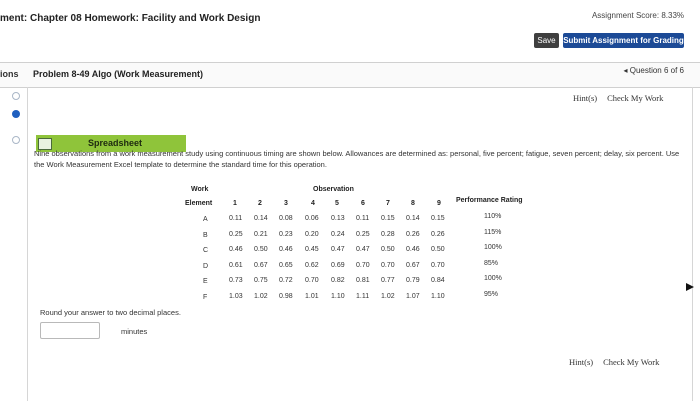 The image size is (700, 401). What do you see at coordinates (134, 331) in the screenshot?
I see `answer-units: minutes` at bounding box center [134, 331].